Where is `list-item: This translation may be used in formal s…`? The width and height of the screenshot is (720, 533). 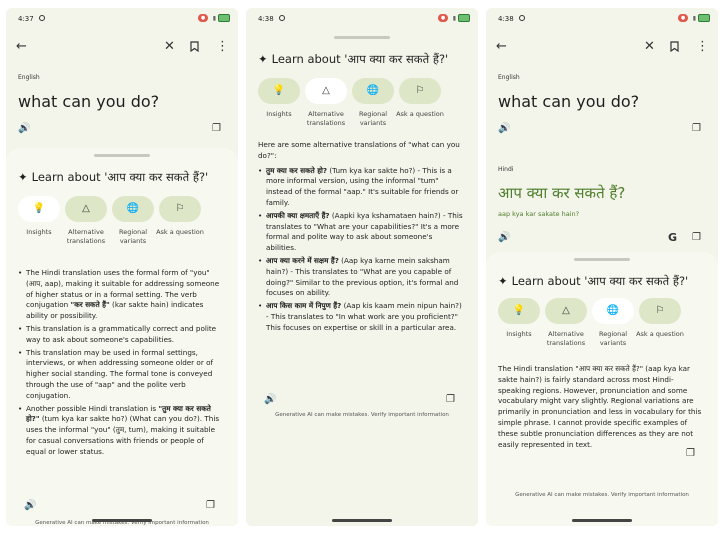
list-item: This translation may be used in formal s… is located at coordinates (121, 375).